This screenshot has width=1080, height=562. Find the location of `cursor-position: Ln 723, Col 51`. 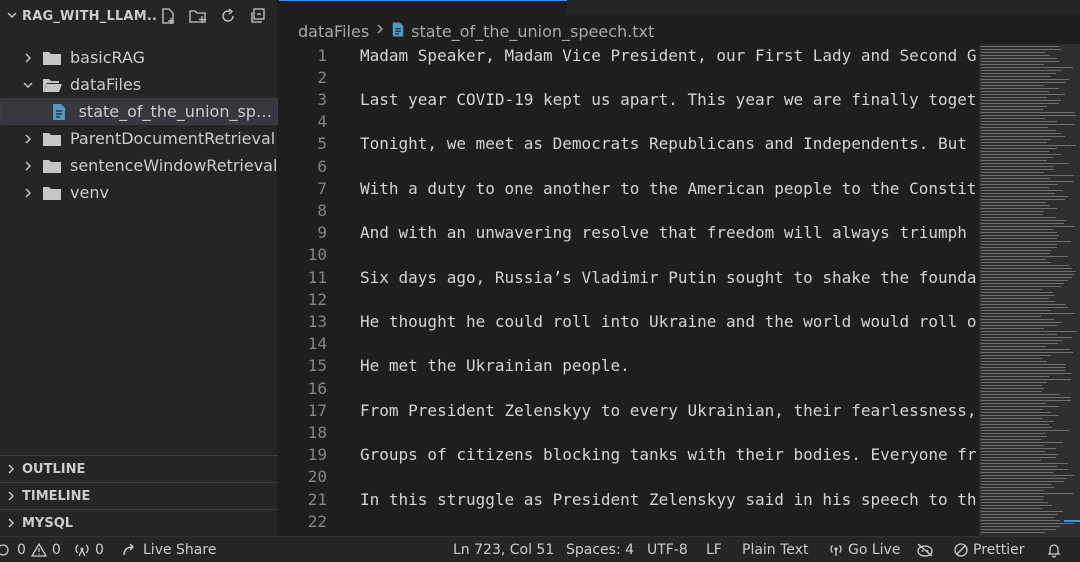

cursor-position: Ln 723, Col 51 is located at coordinates (503, 549).